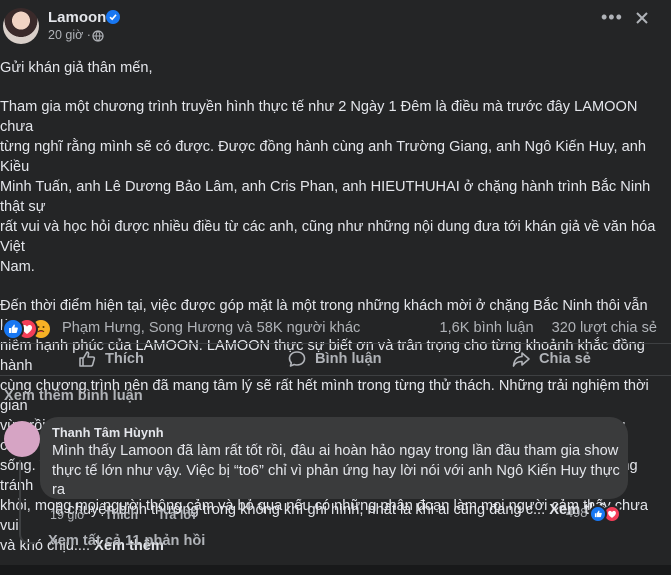 This screenshot has width=671, height=575. I want to click on post-paragraph: Gửi khán giả thân mến,, so click(76, 68).